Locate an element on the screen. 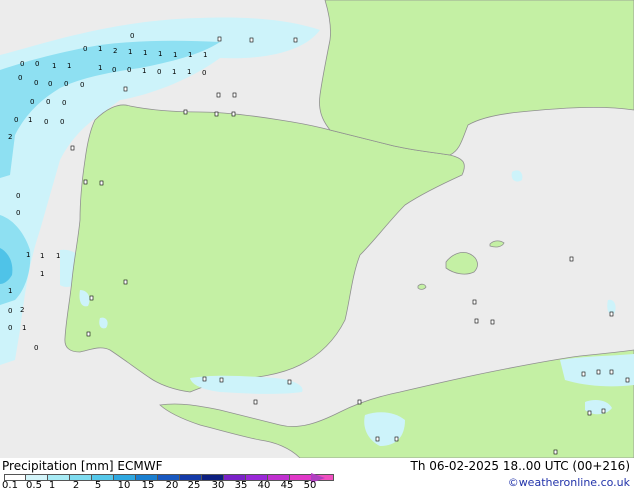 Image resolution: width=634 pixels, height=493 pixels. legend-title: Precipitation [mm] ECMWF is located at coordinates (82, 466).